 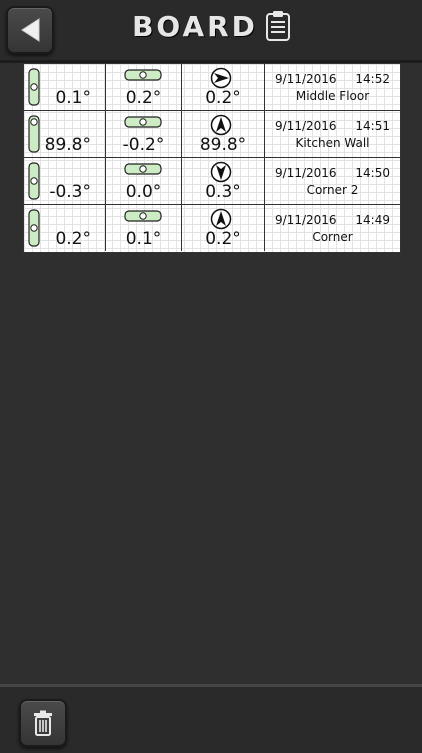 I want to click on vertical-cell: 89.8°, so click(x=65, y=134).